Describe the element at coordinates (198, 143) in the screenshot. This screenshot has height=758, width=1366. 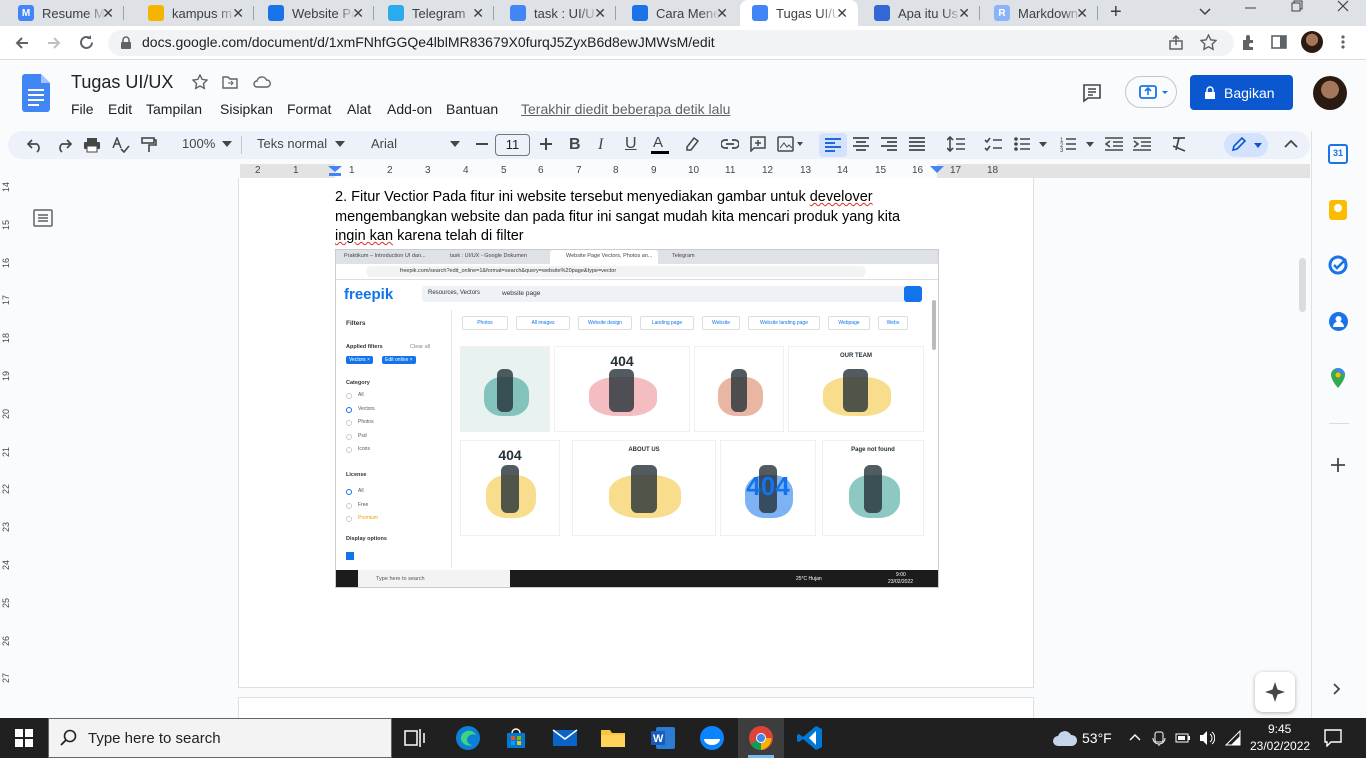
I see `zoom-select: 100%` at that location.